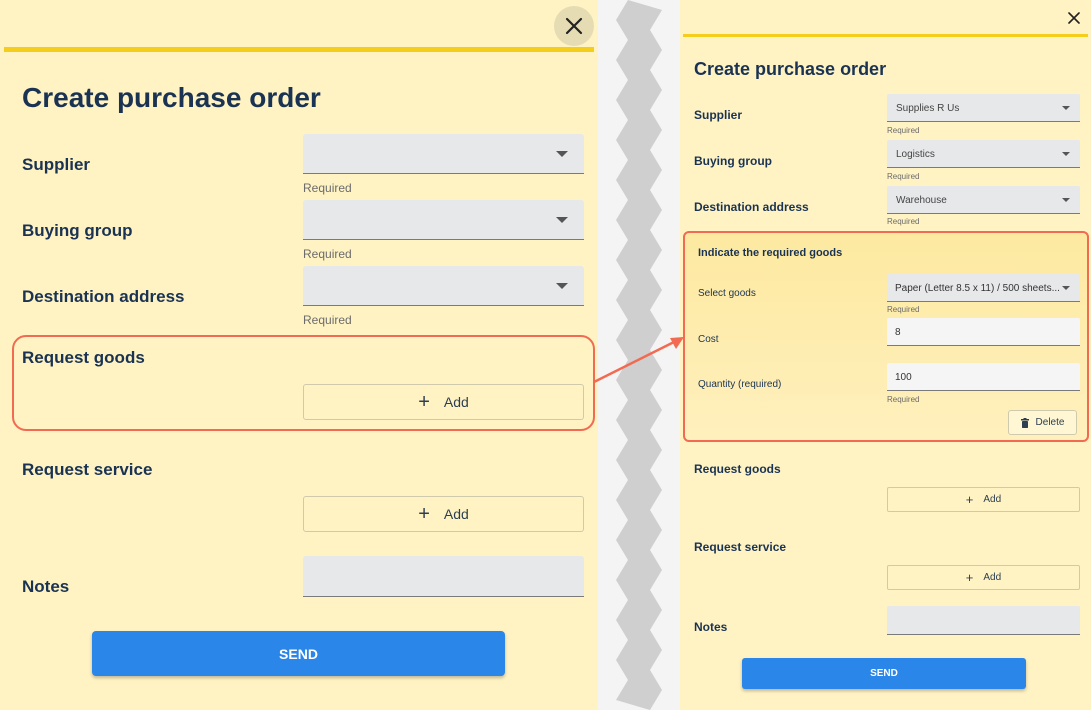 The width and height of the screenshot is (1091, 710). I want to click on trash-icon, so click(1024, 422).